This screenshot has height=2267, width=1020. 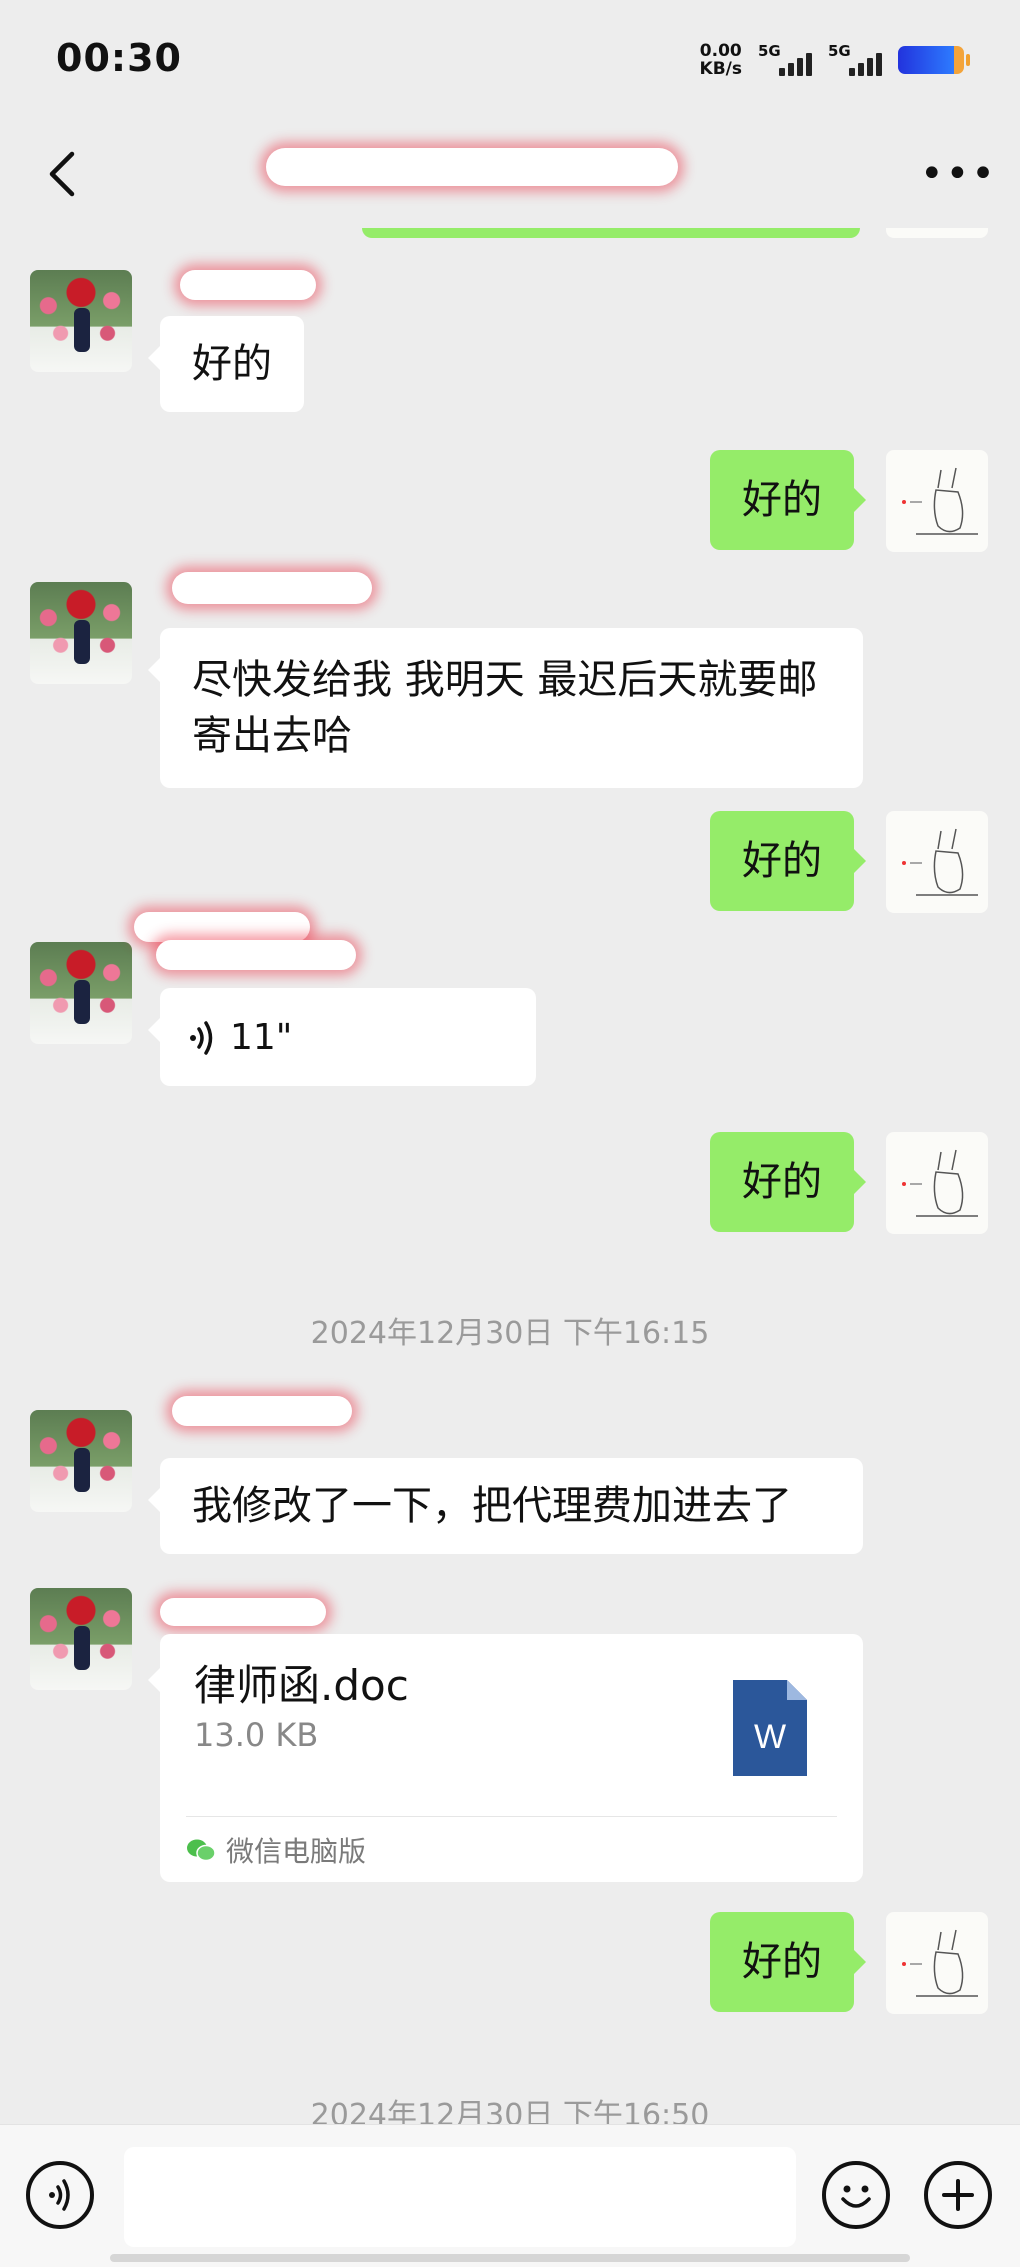 What do you see at coordinates (119, 58) in the screenshot?
I see `status-time: 00:30` at bounding box center [119, 58].